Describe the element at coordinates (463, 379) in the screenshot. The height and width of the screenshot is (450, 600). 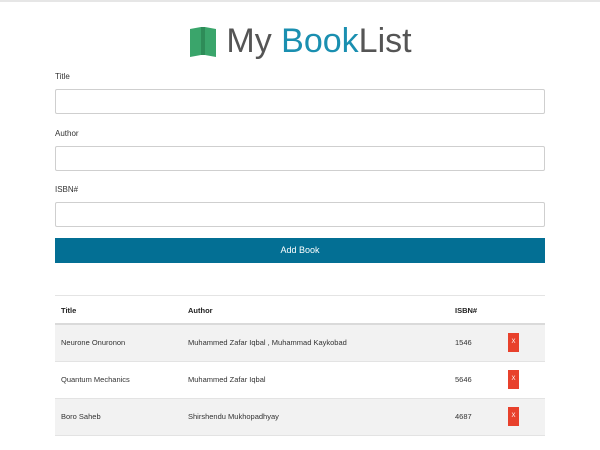
I see `book-isbn-cell: 5646` at that location.